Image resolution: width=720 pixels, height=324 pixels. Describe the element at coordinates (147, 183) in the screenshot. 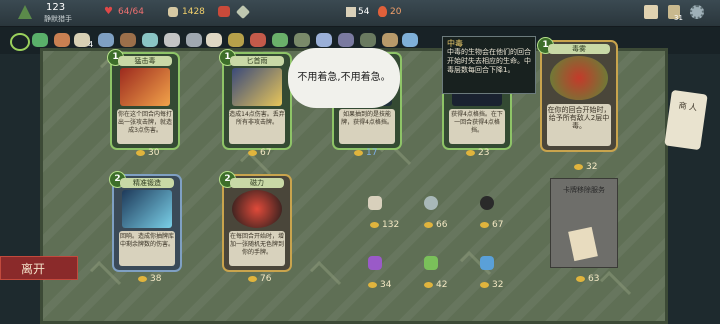

I see `card-title: 精准锻造` at that location.